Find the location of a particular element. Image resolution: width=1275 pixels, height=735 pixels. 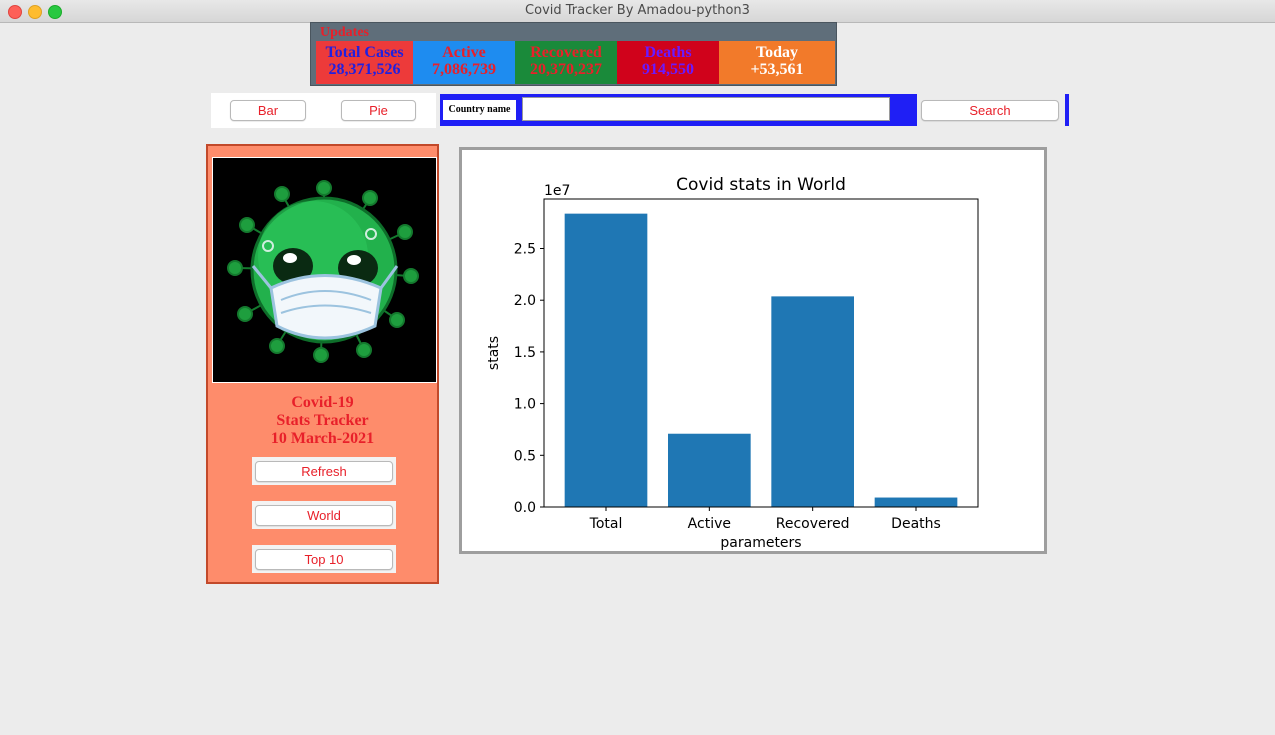

bar-active is located at coordinates (709, 470).